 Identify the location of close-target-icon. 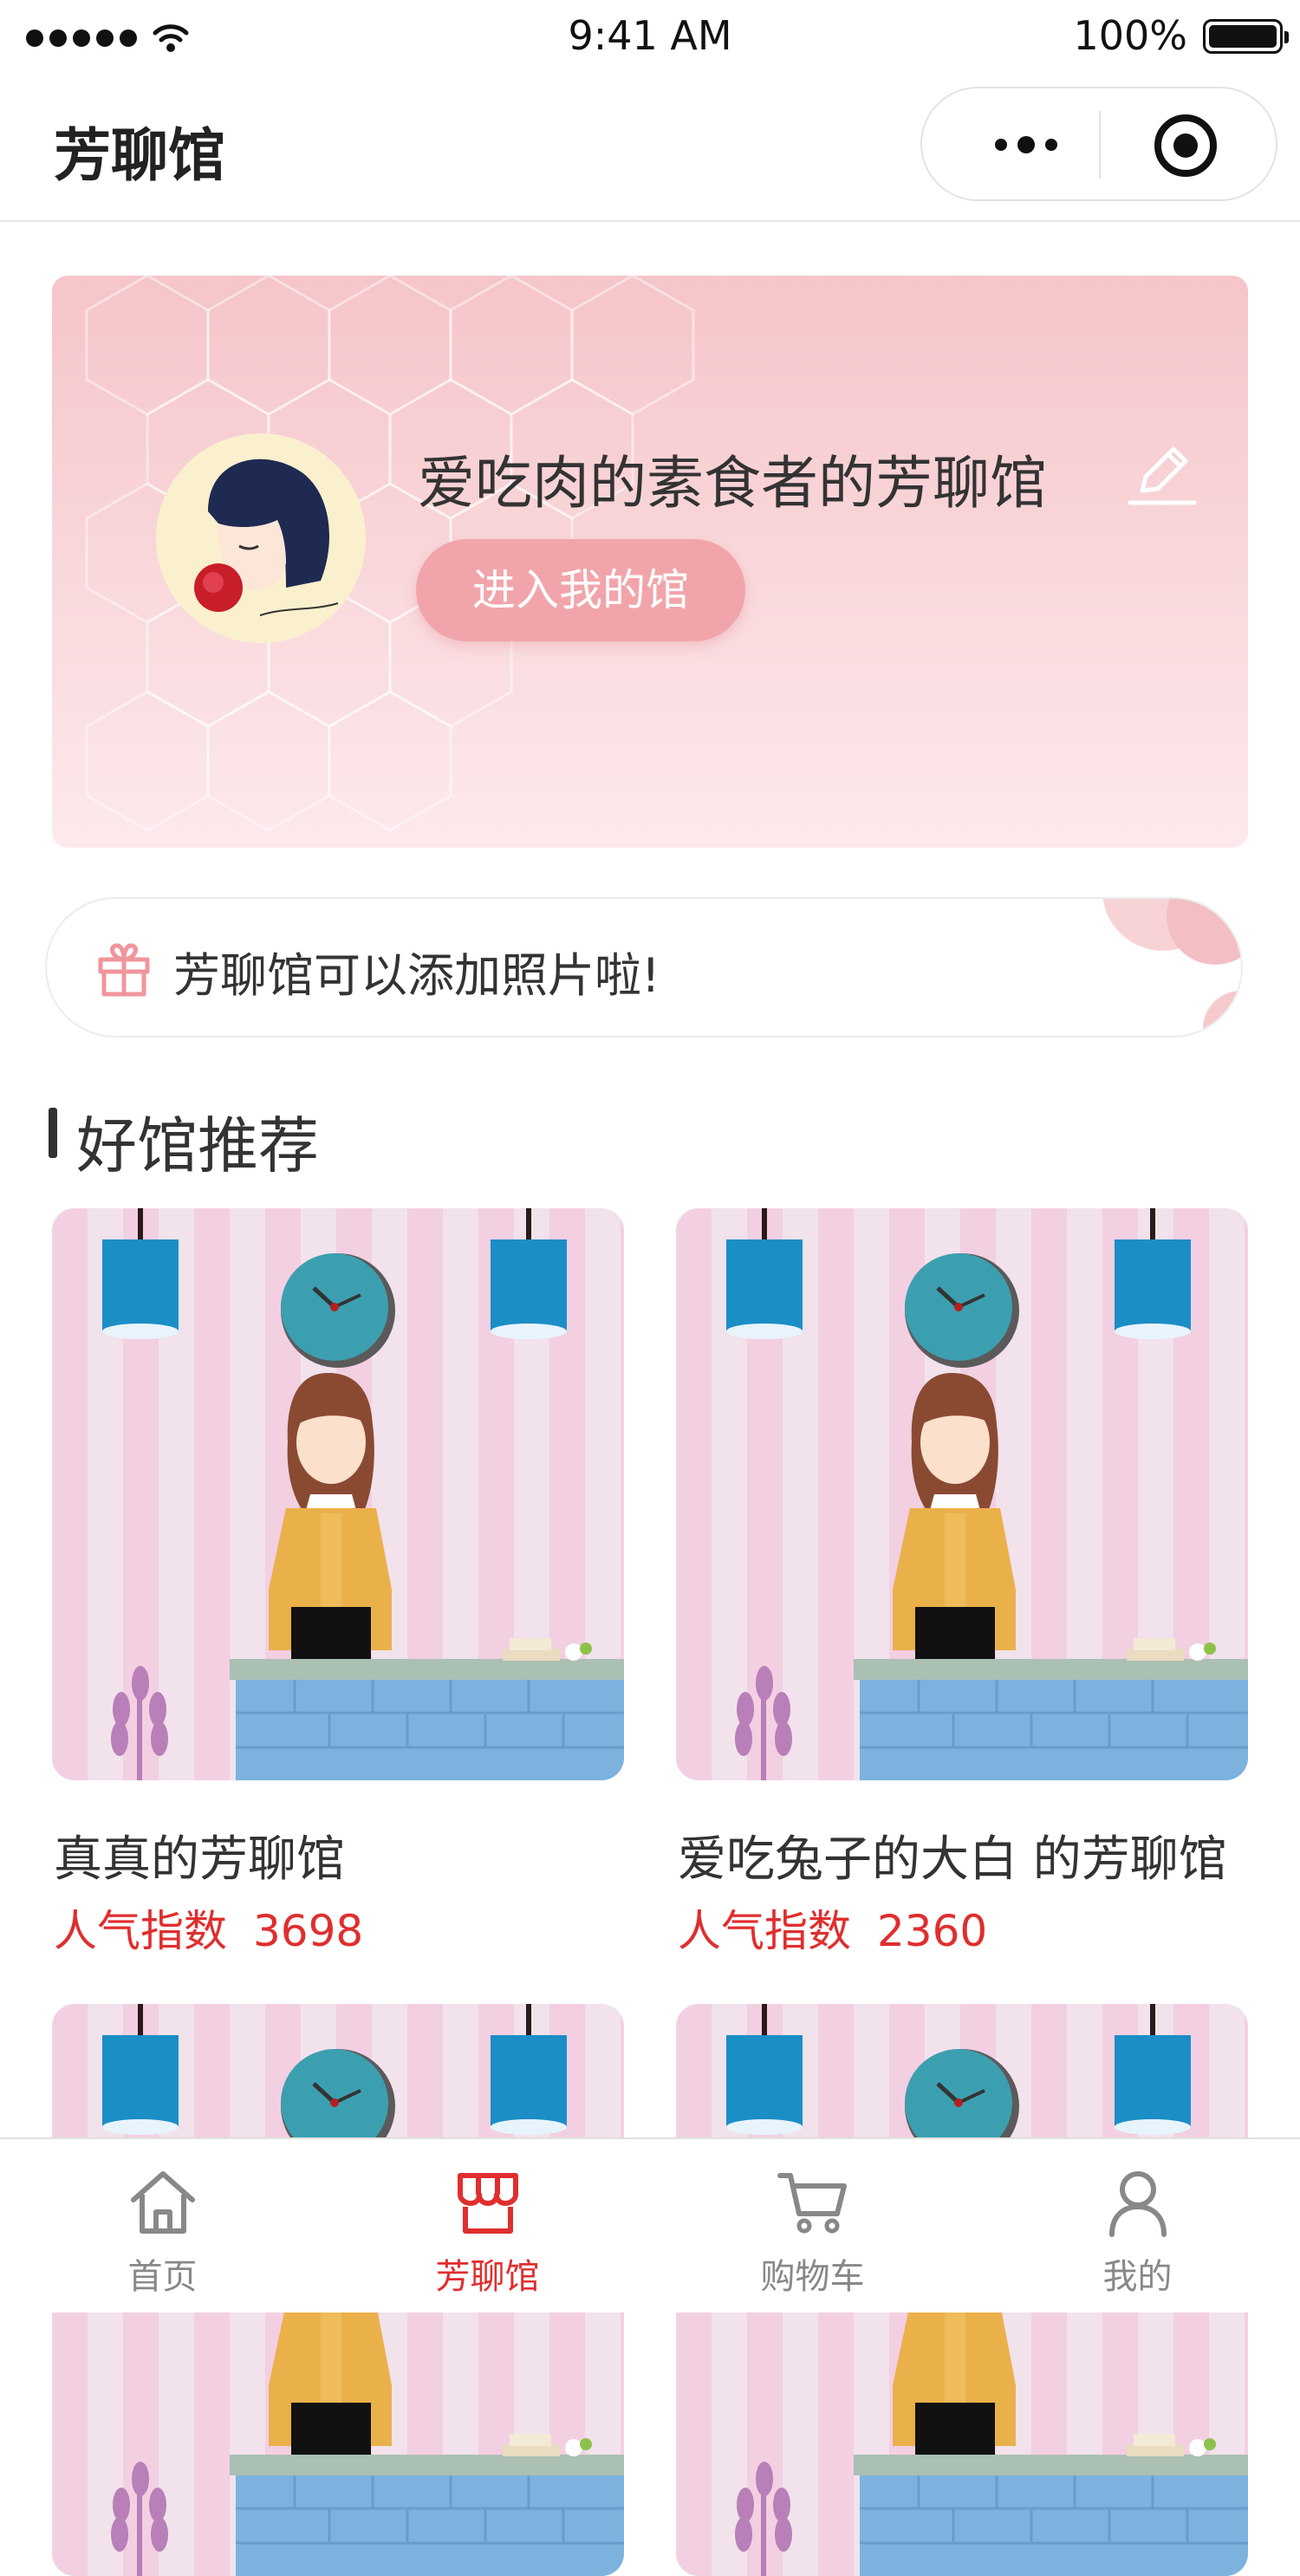
(1185, 145).